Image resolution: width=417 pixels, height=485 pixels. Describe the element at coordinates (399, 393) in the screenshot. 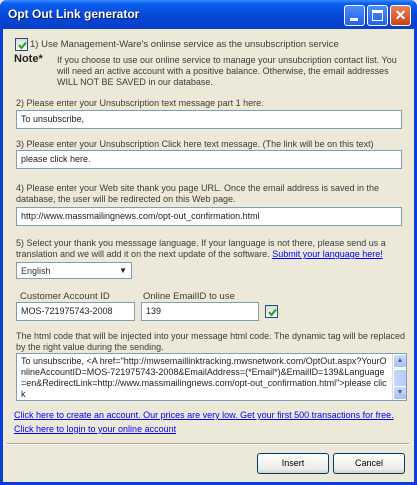

I see `scroll-down-icon: ▼` at that location.